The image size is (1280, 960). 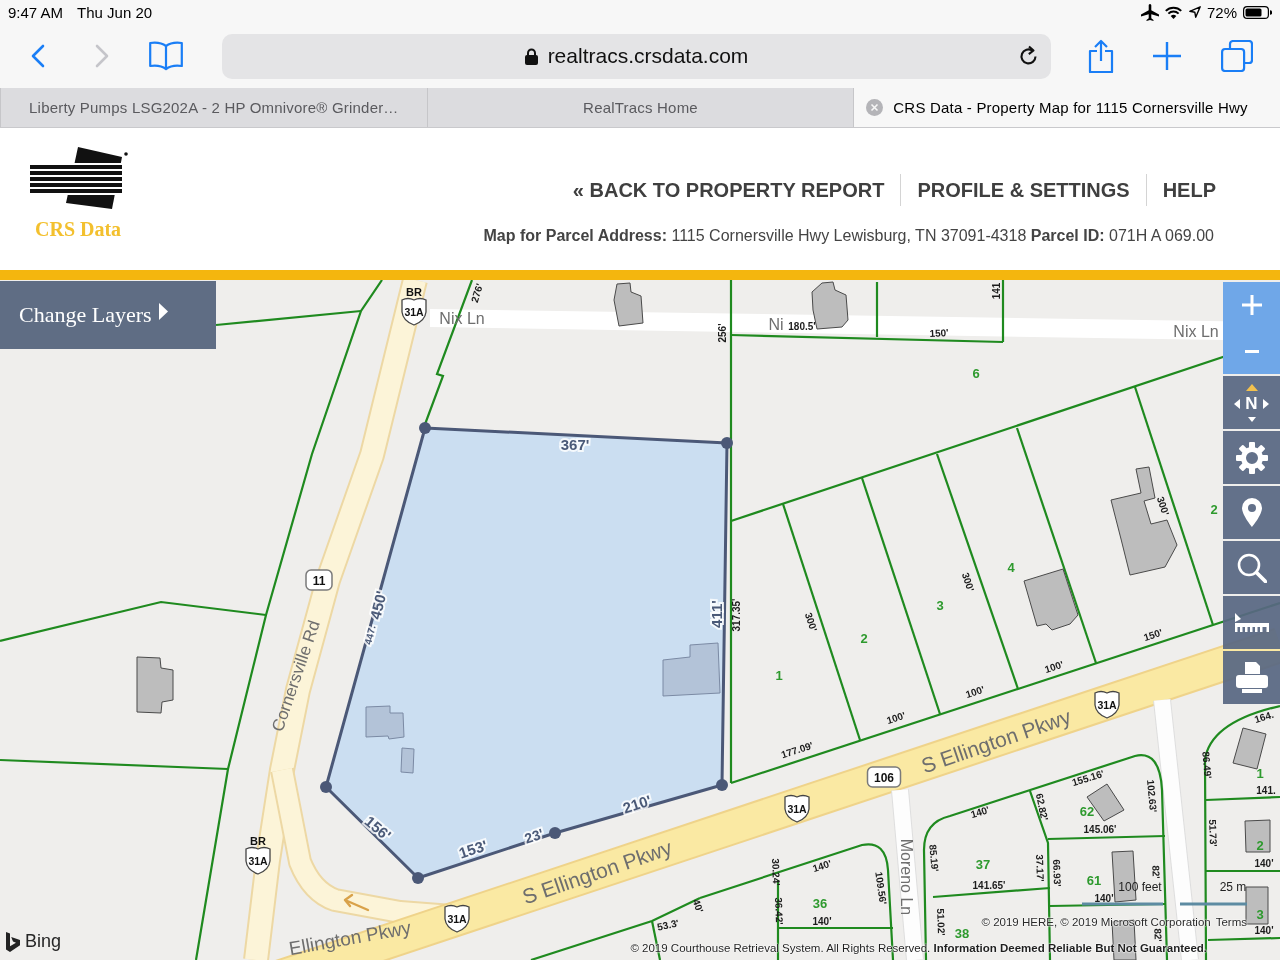 What do you see at coordinates (996, 291) in the screenshot?
I see `dimension-label: 141` at bounding box center [996, 291].